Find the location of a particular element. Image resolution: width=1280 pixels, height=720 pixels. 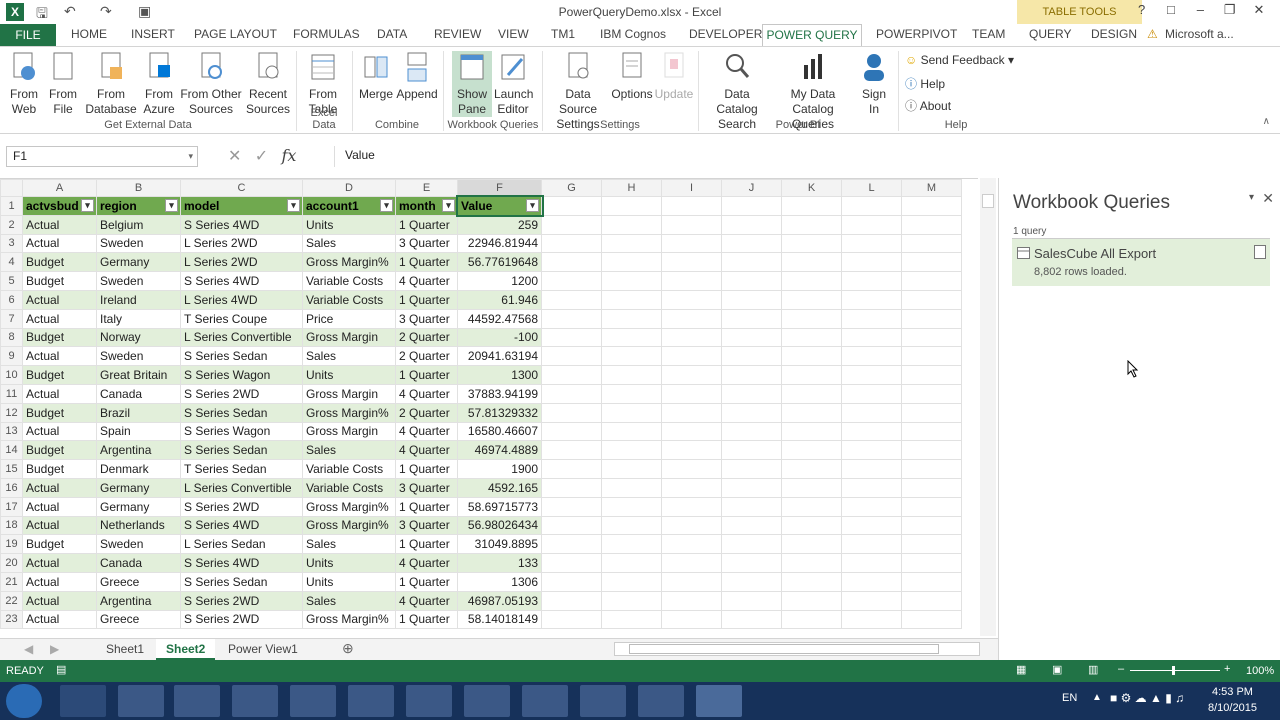

table-cell: 1200 is located at coordinates (499, 281).